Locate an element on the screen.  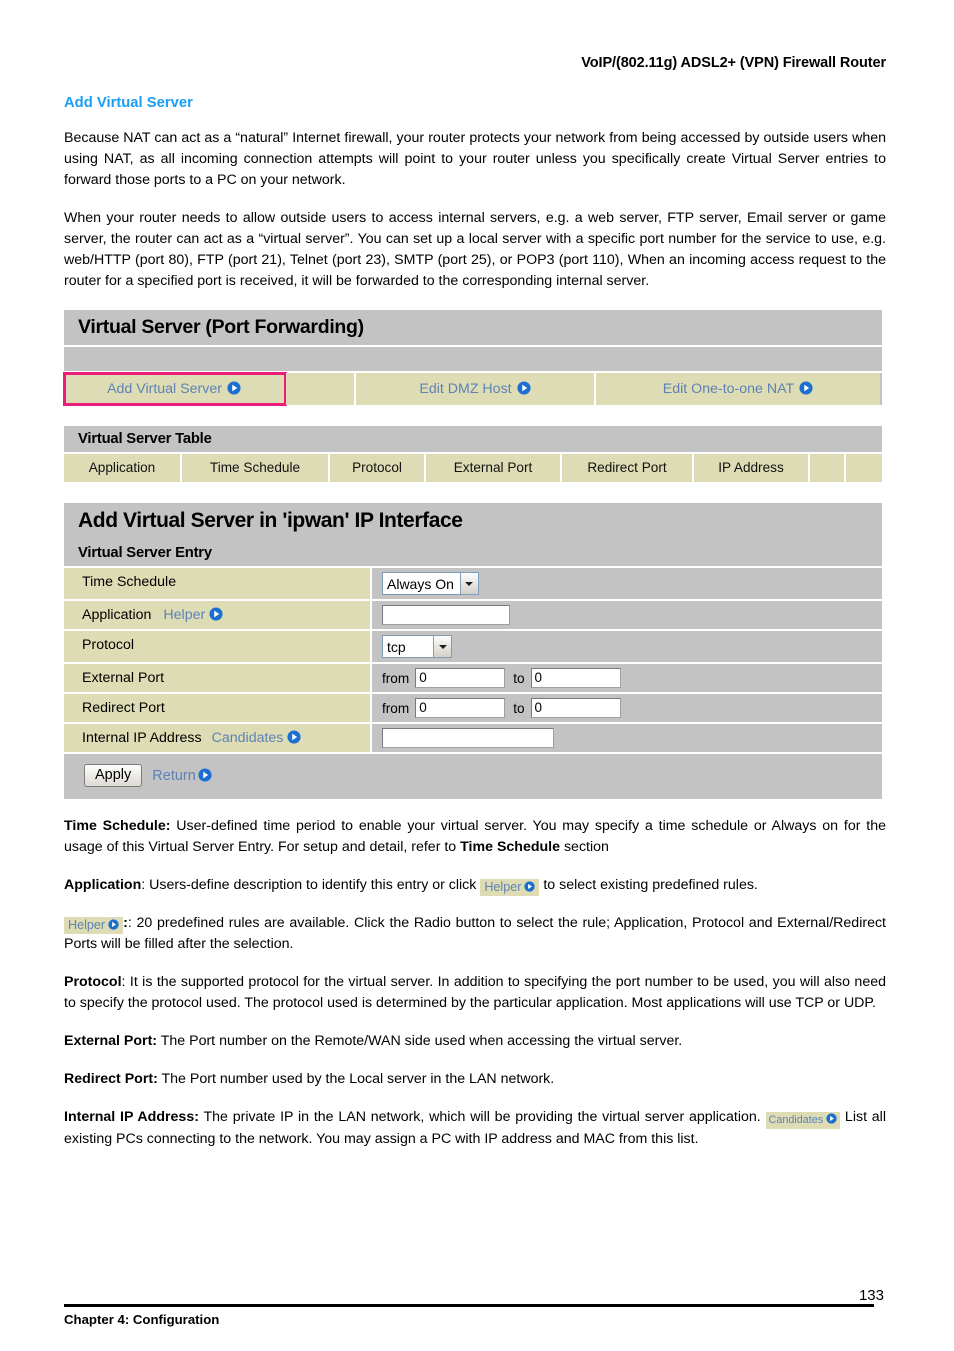
protocol-select: tcp is located at coordinates (417, 646).